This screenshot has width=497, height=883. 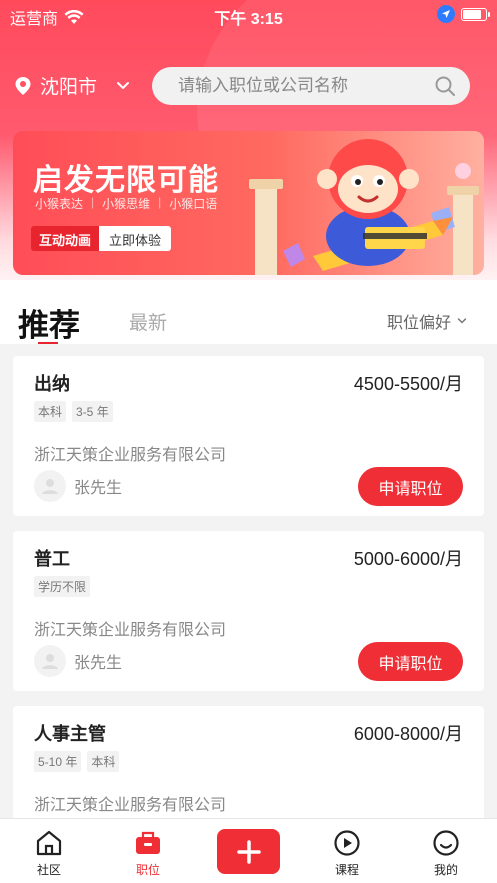 What do you see at coordinates (52, 559) in the screenshot?
I see `job-title: 普工` at bounding box center [52, 559].